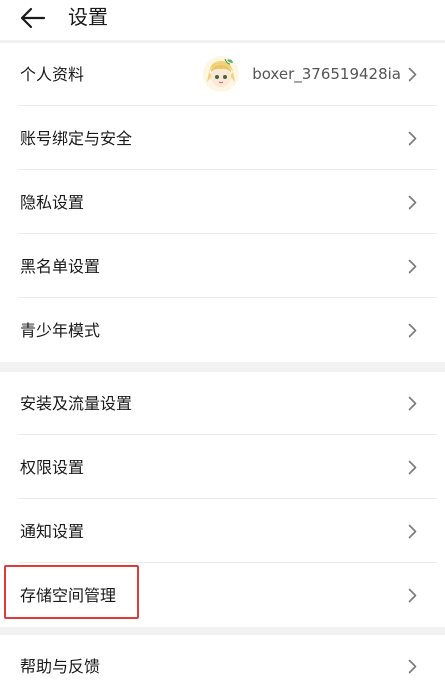 The height and width of the screenshot is (698, 445). What do you see at coordinates (221, 74) in the screenshot?
I see `avatar` at bounding box center [221, 74].